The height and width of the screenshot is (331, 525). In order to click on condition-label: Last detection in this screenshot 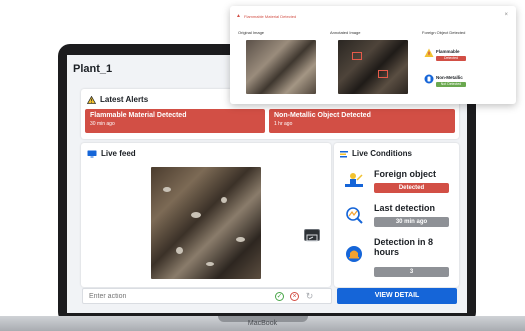, I will do `click(405, 208)`.